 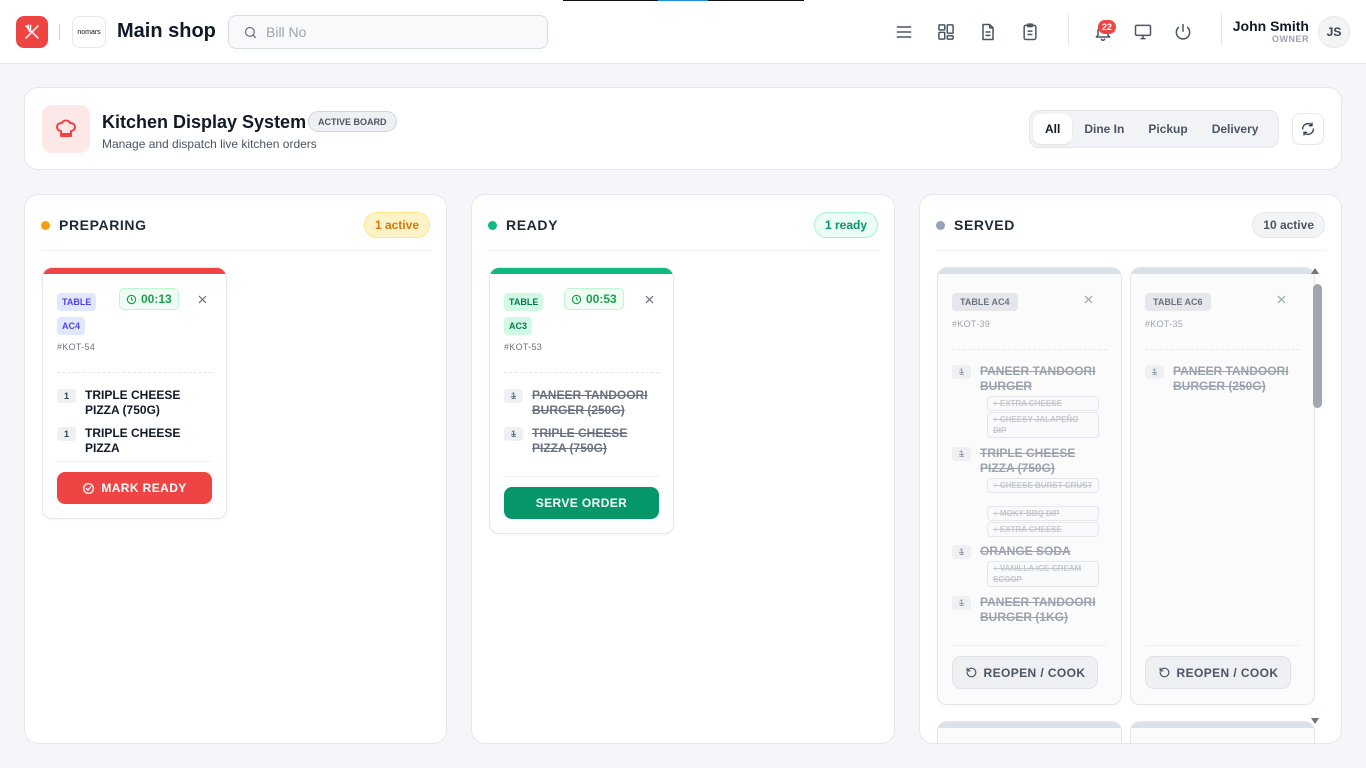 I want to click on grid-icon, so click(x=946, y=32).